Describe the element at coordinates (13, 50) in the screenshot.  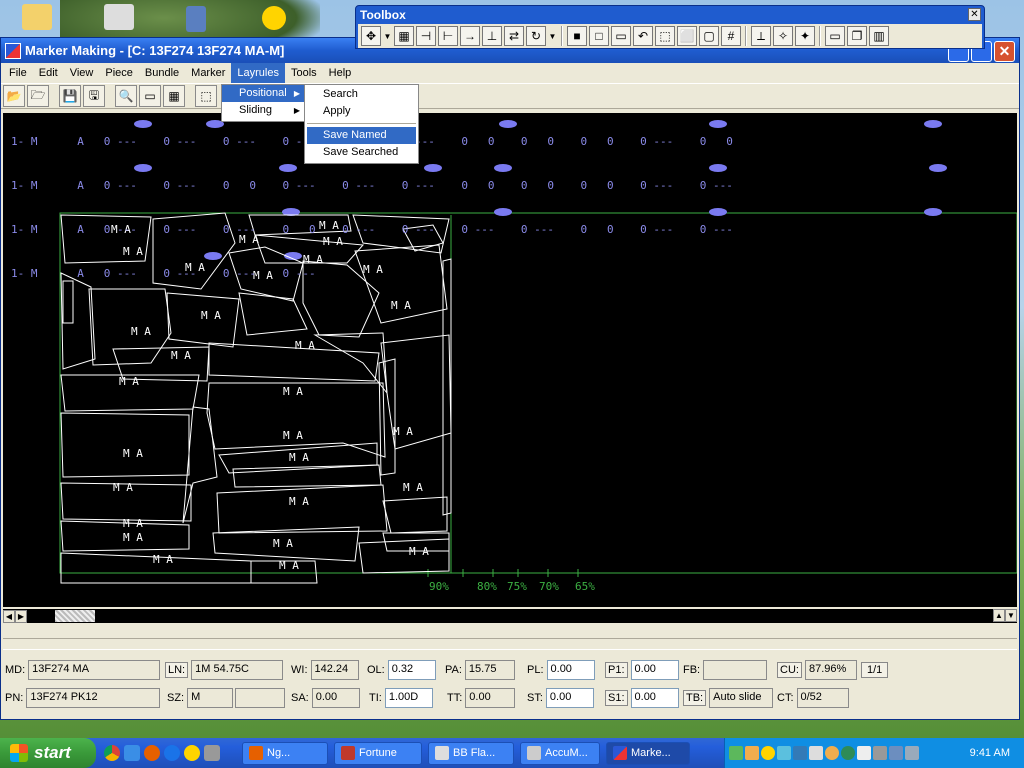
I see `app-icon` at that location.